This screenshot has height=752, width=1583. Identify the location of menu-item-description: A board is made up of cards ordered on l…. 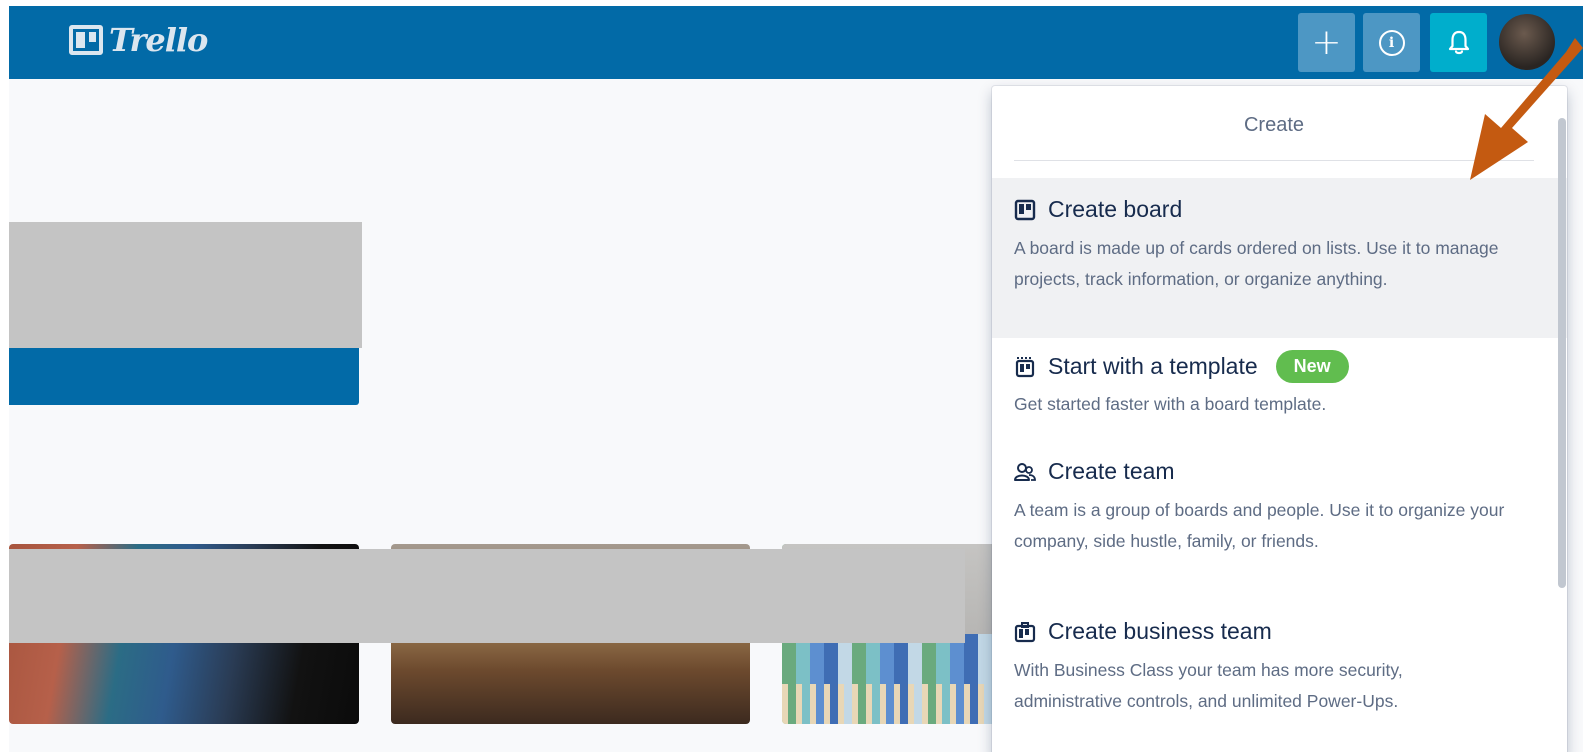
(1256, 263).